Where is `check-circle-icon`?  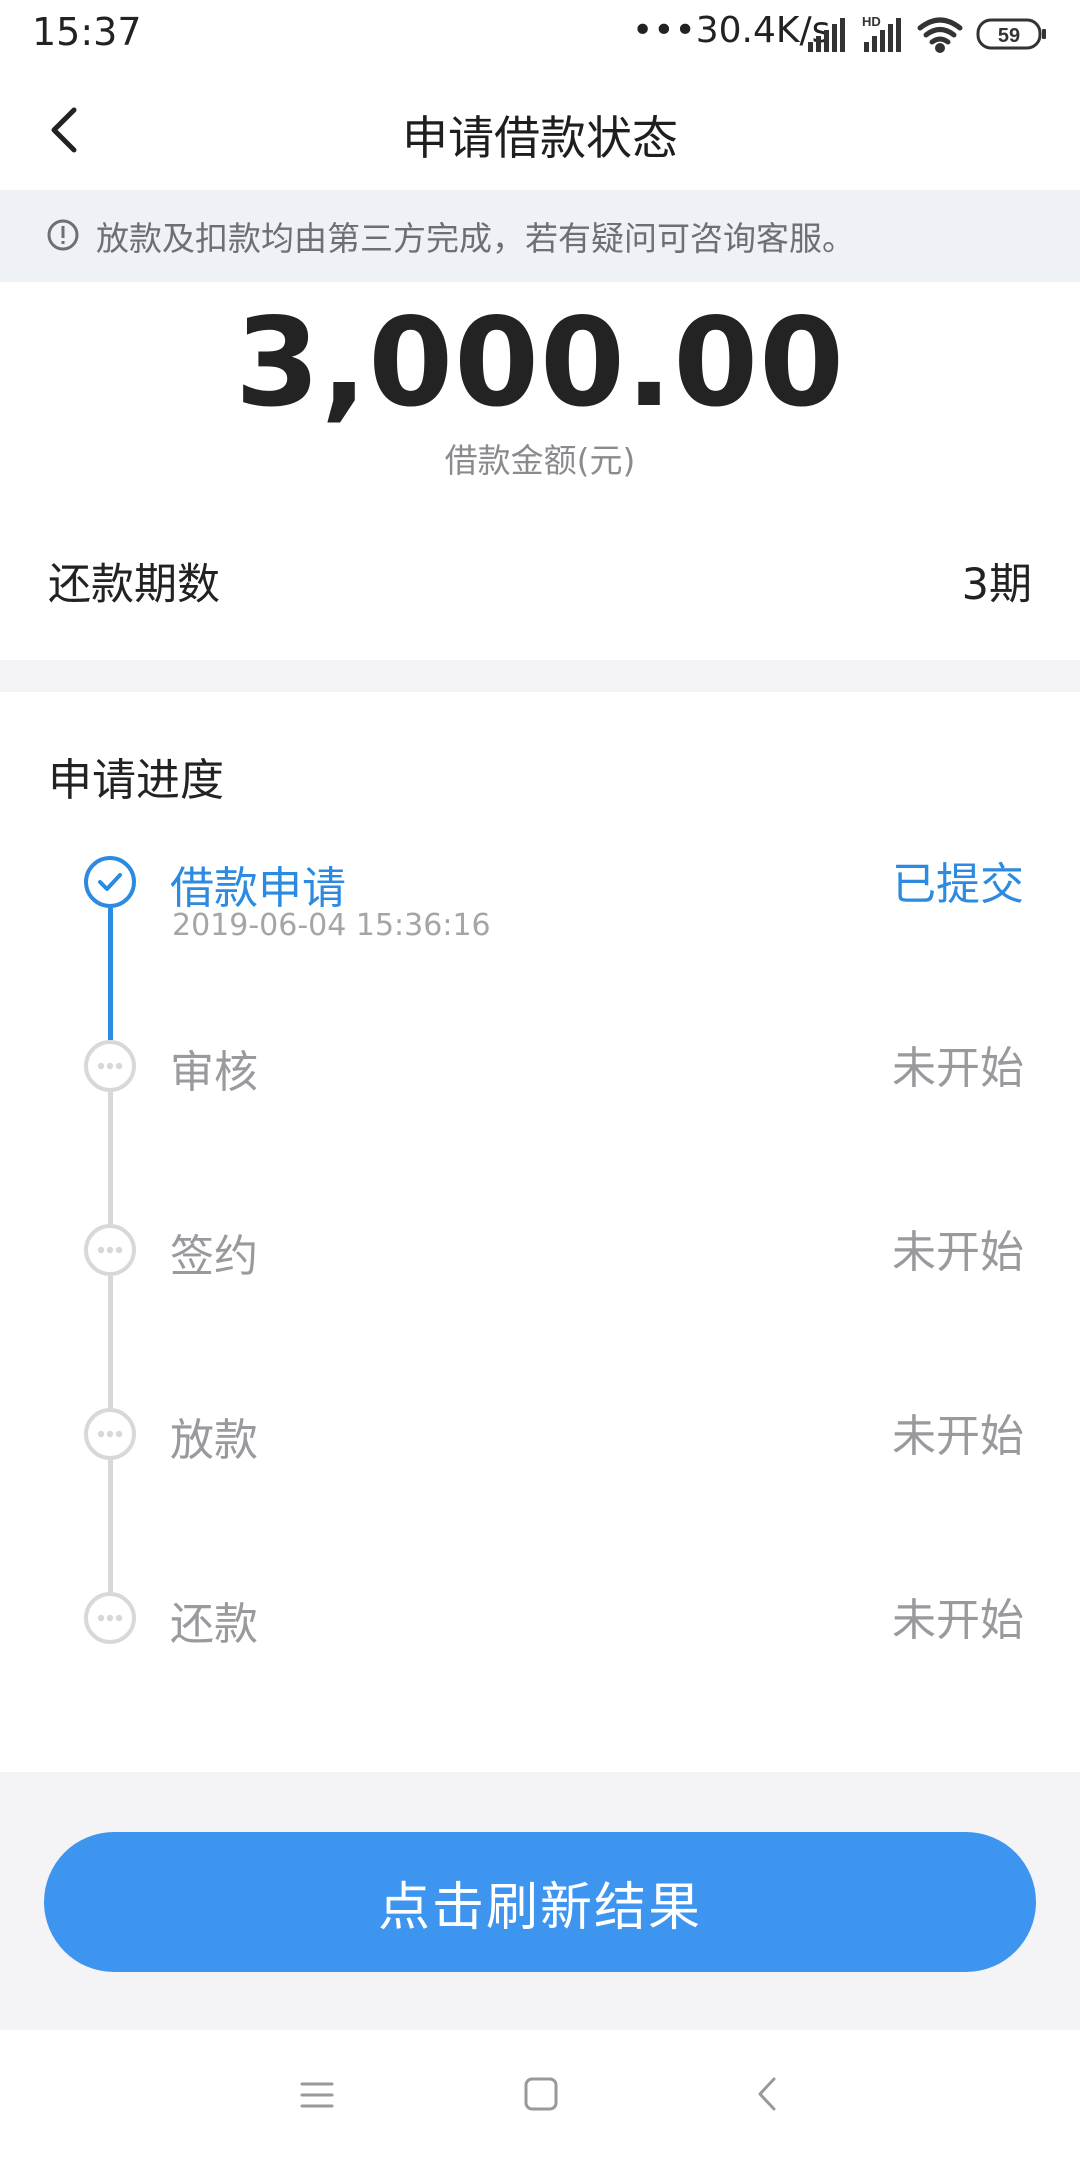
check-circle-icon is located at coordinates (110, 882).